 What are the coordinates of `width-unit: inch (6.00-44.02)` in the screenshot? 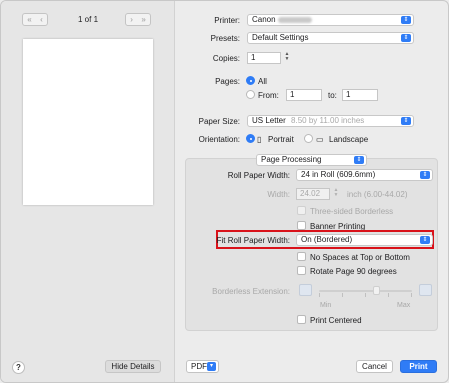 It's located at (377, 194).